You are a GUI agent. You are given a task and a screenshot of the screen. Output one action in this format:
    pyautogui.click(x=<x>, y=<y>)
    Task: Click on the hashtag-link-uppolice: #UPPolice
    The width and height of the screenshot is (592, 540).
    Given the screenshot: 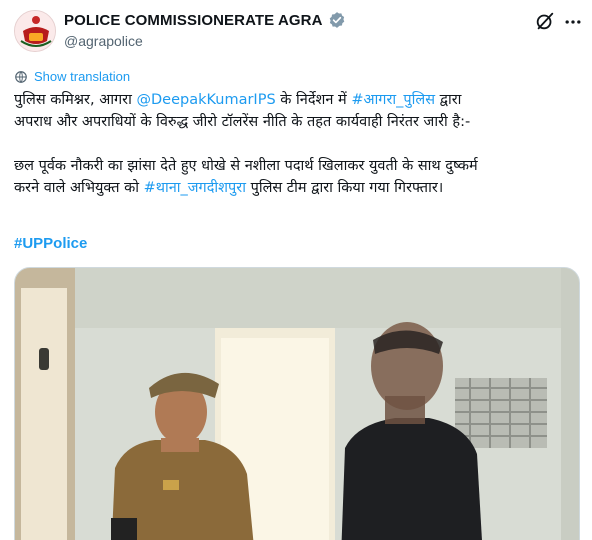 What is the action you would take?
    pyautogui.click(x=50, y=243)
    